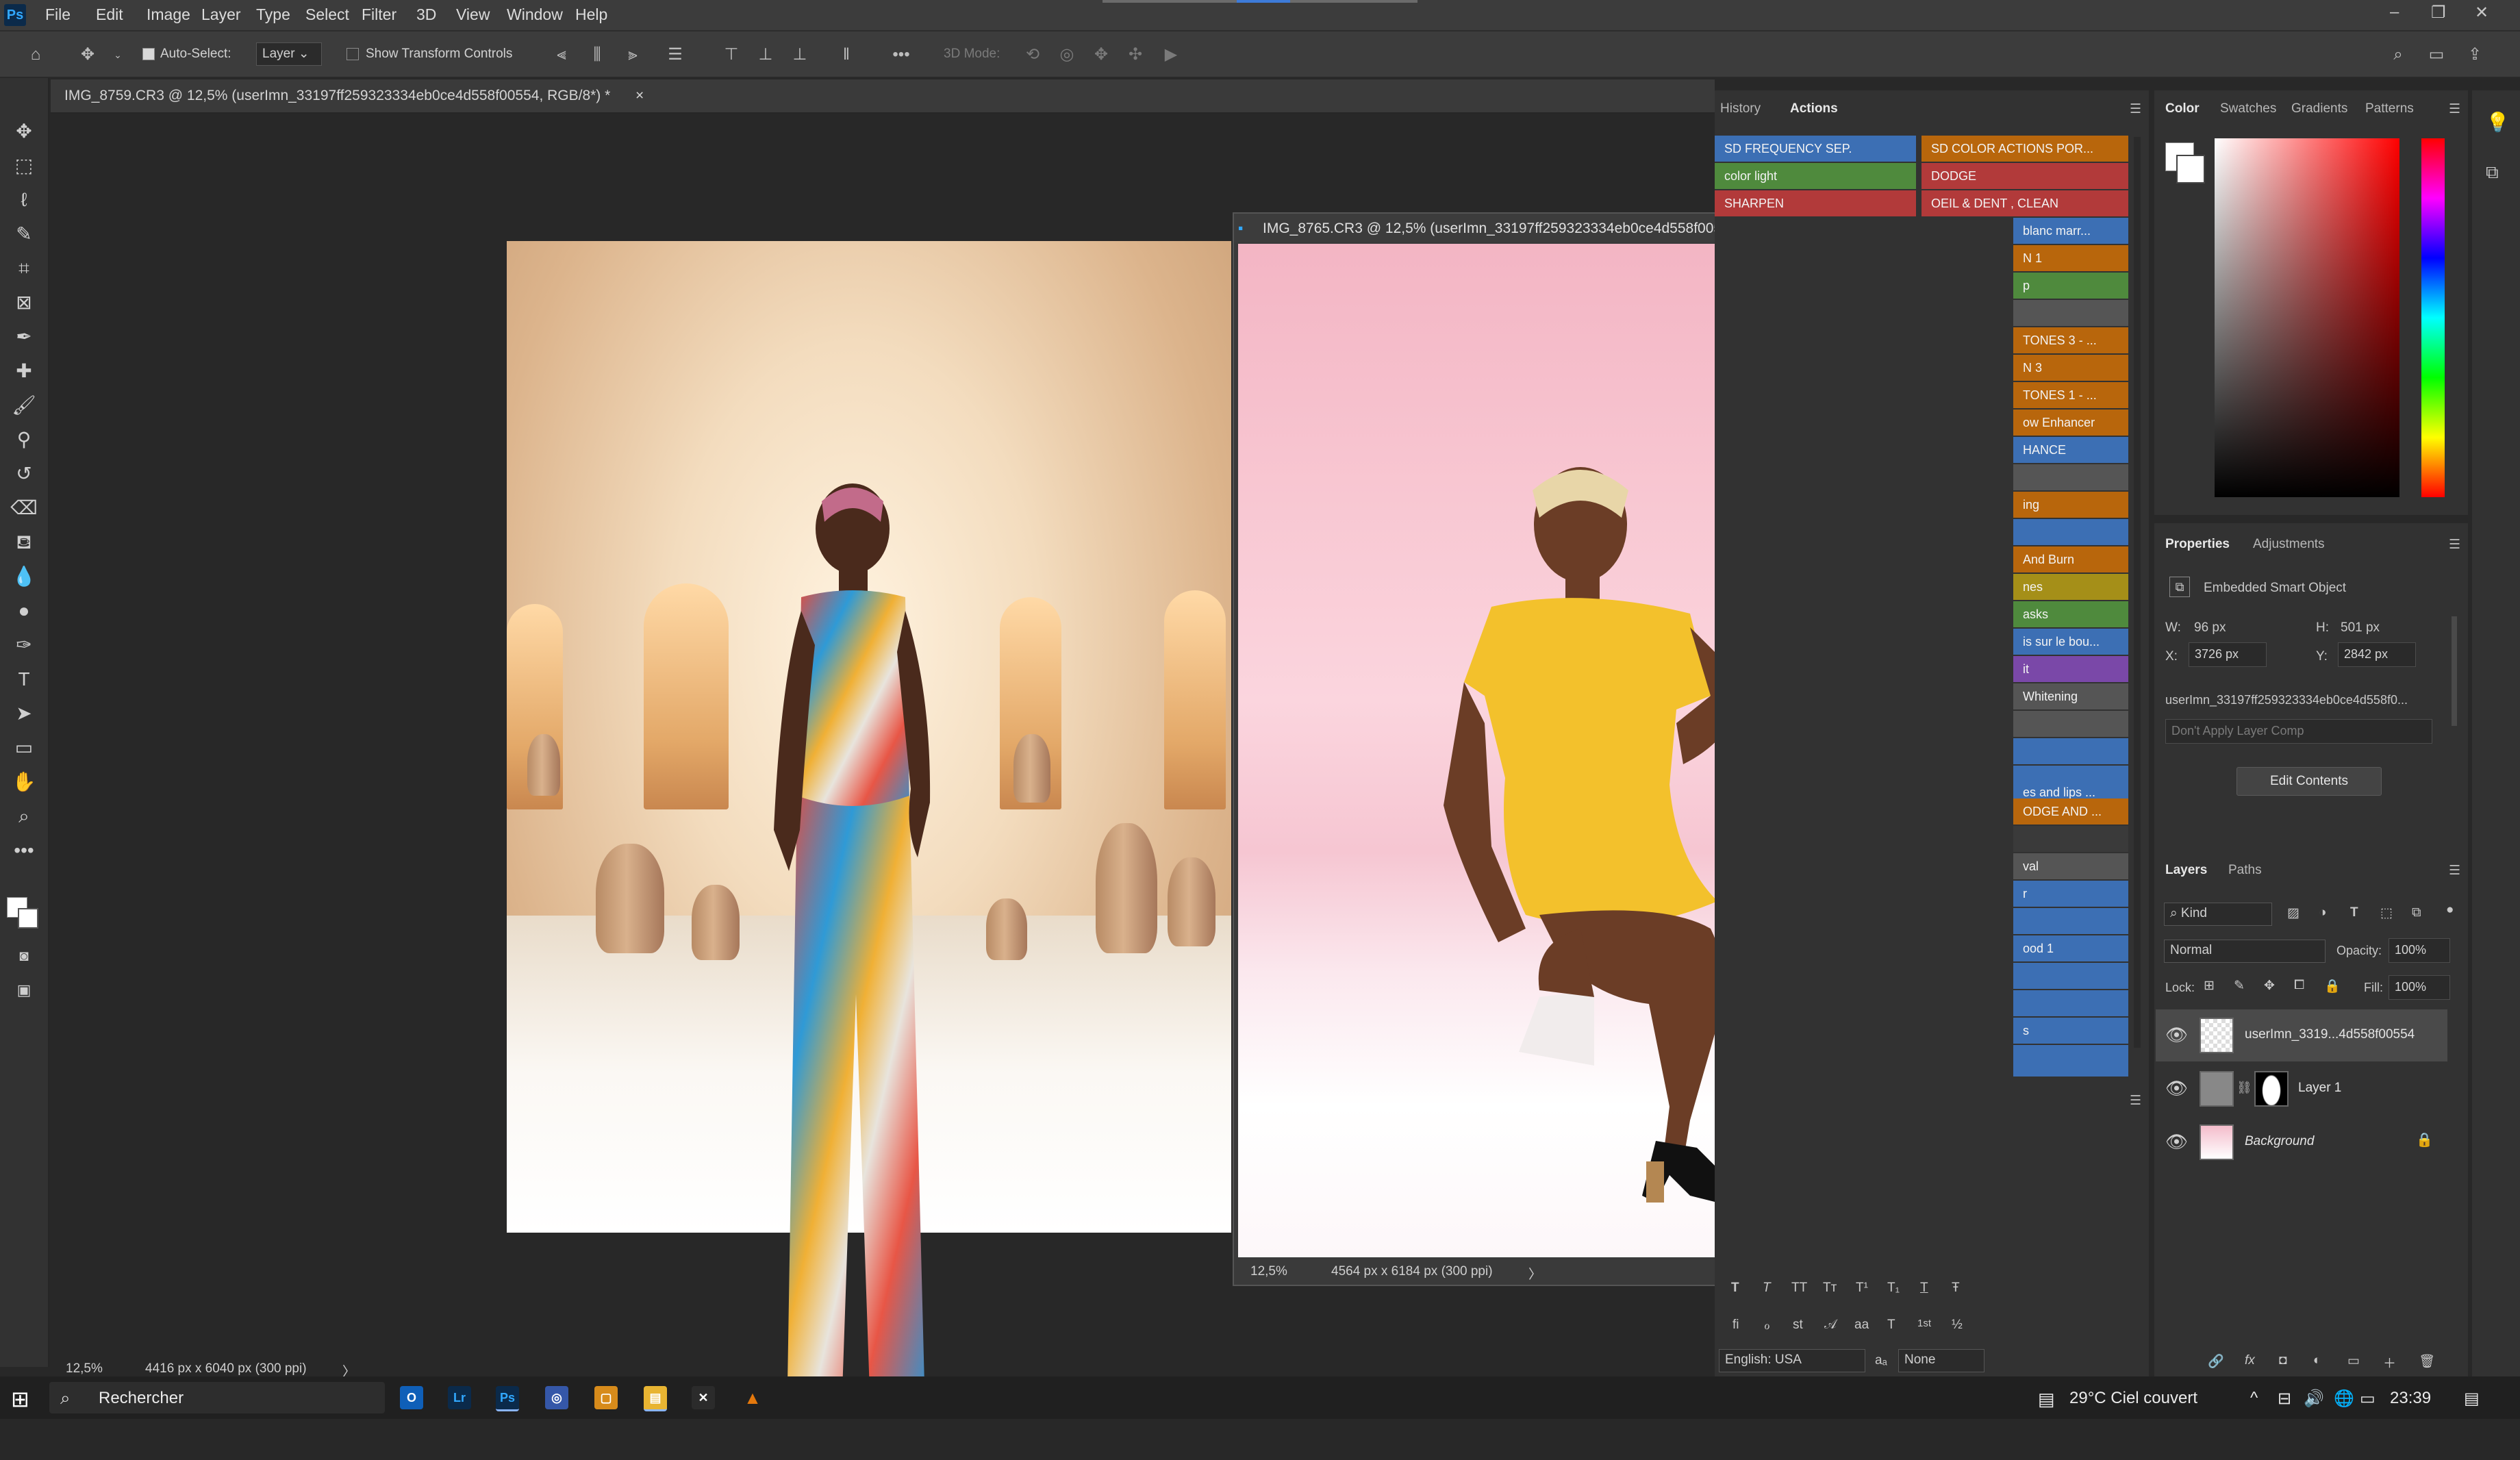 The width and height of the screenshot is (2520, 1460). Describe the element at coordinates (2301, 1142) in the screenshot. I see `layer-row-background: 👁 Background 🔒` at that location.